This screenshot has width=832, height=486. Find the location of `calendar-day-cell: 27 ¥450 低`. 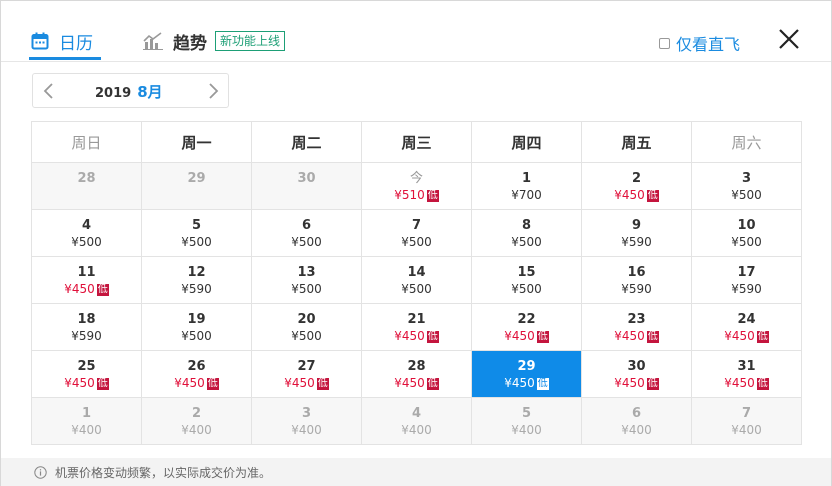

calendar-day-cell: 27 ¥450 低 is located at coordinates (306, 374).